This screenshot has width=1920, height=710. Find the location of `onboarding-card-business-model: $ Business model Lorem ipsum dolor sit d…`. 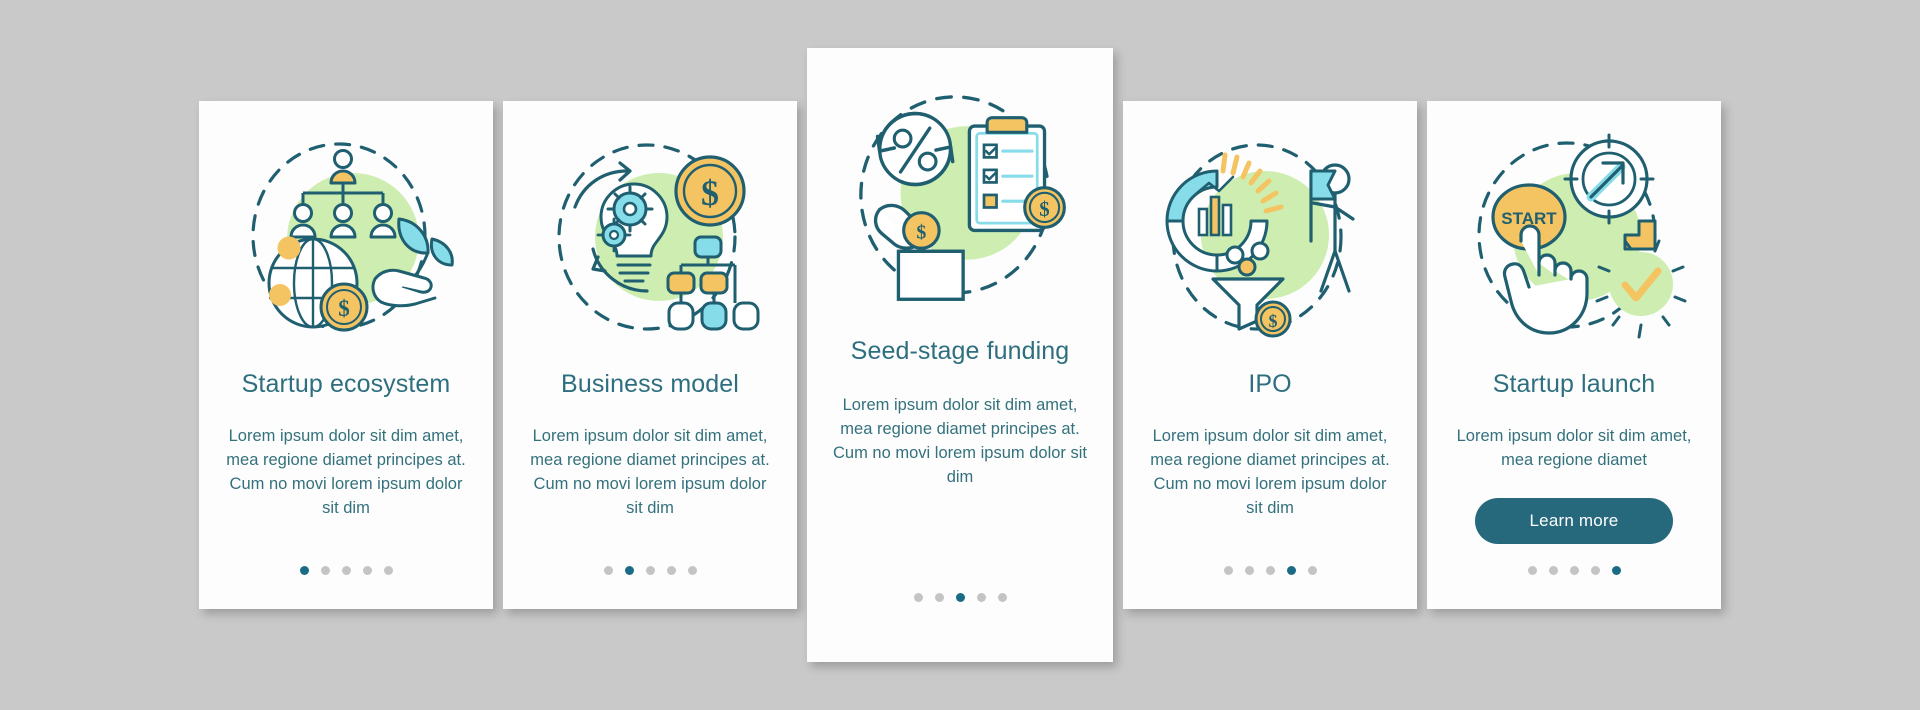

onboarding-card-business-model: $ Business model Lorem ipsum dolor sit d… is located at coordinates (650, 355).